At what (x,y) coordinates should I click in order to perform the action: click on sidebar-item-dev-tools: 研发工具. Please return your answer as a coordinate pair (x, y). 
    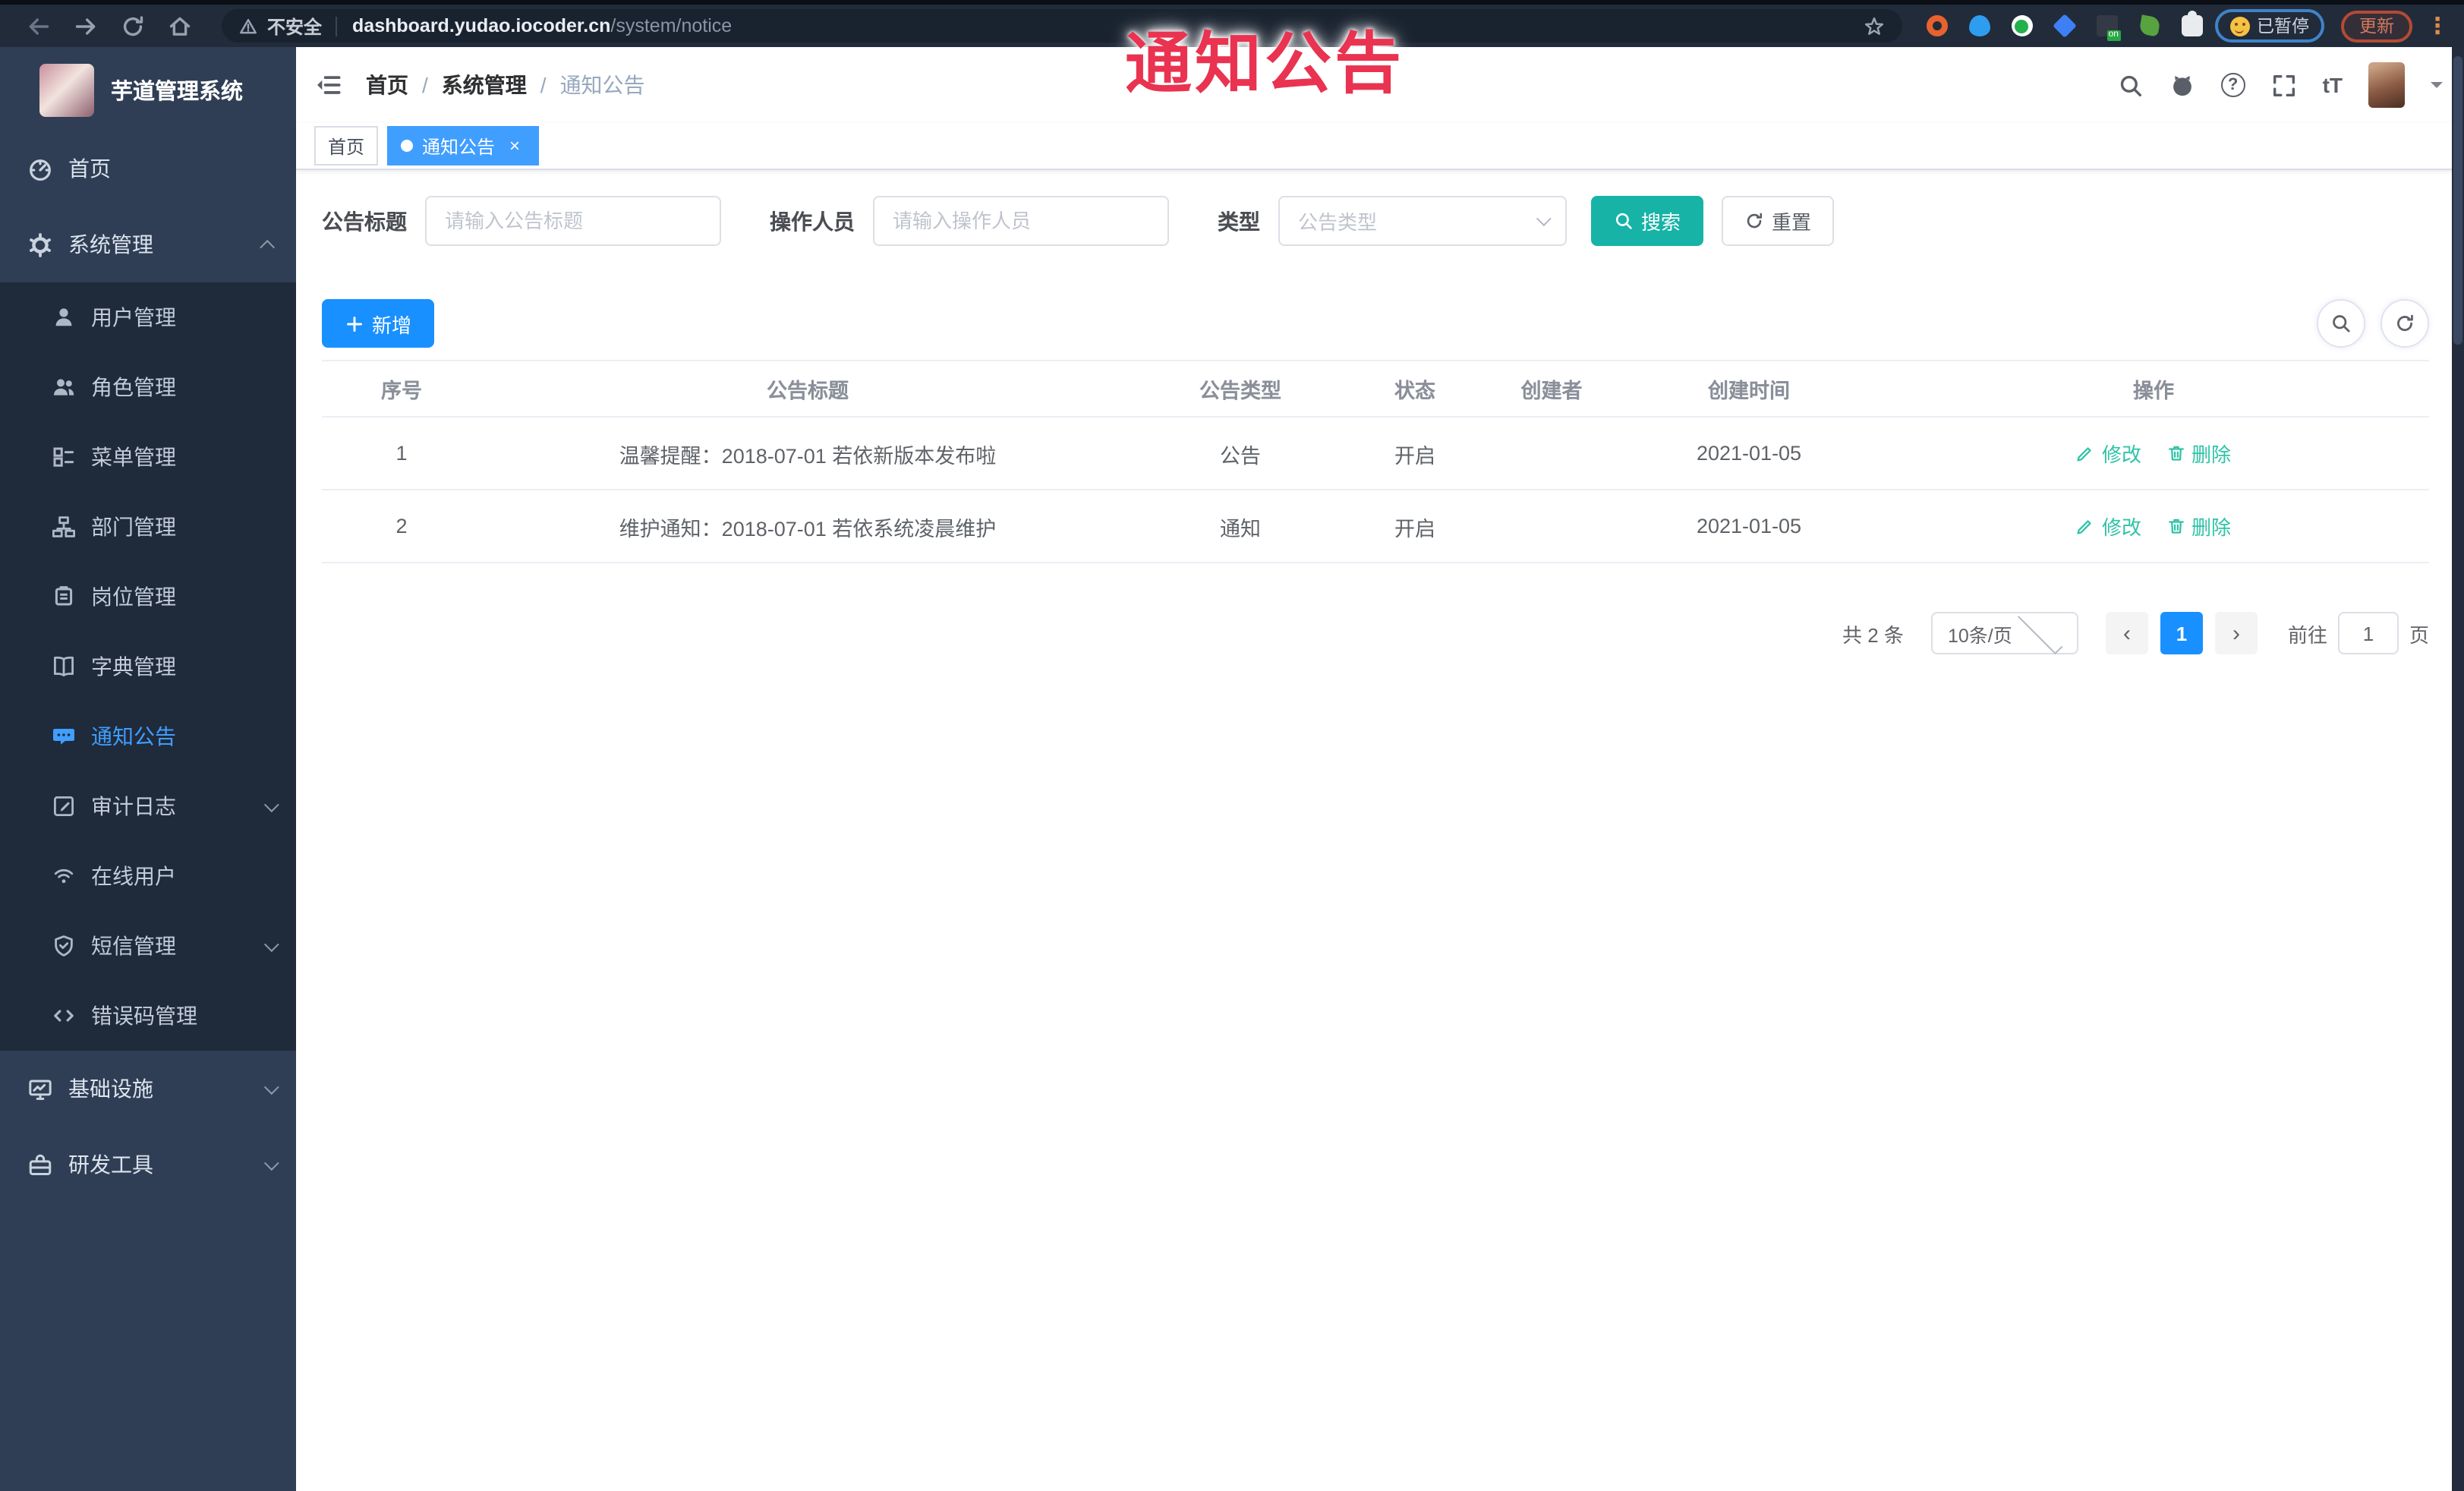
    Looking at the image, I should click on (148, 1165).